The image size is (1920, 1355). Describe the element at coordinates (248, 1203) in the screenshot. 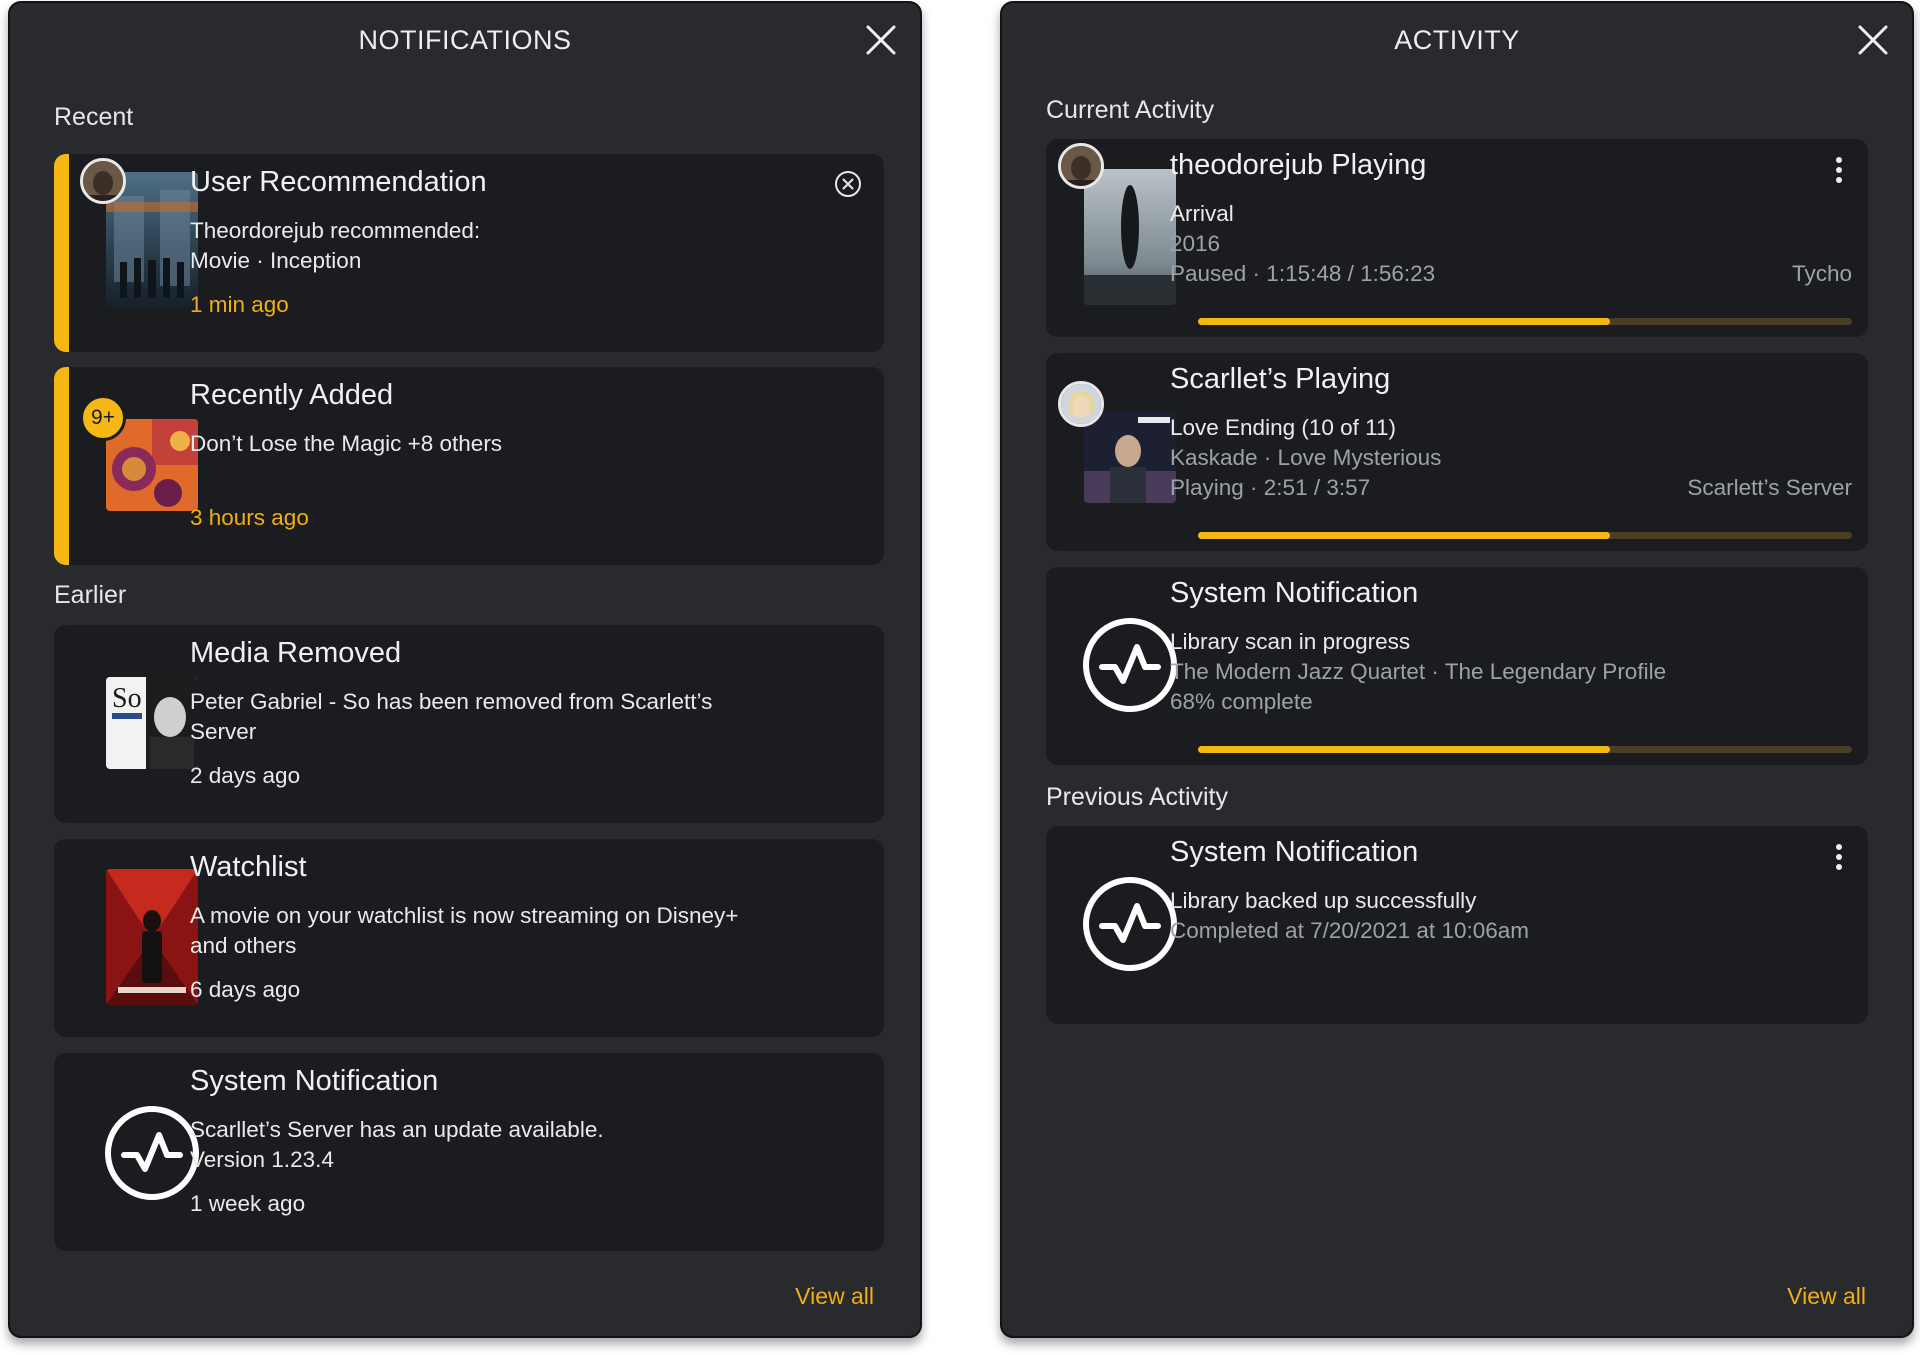

I see `notification-time: 1 week ago` at that location.